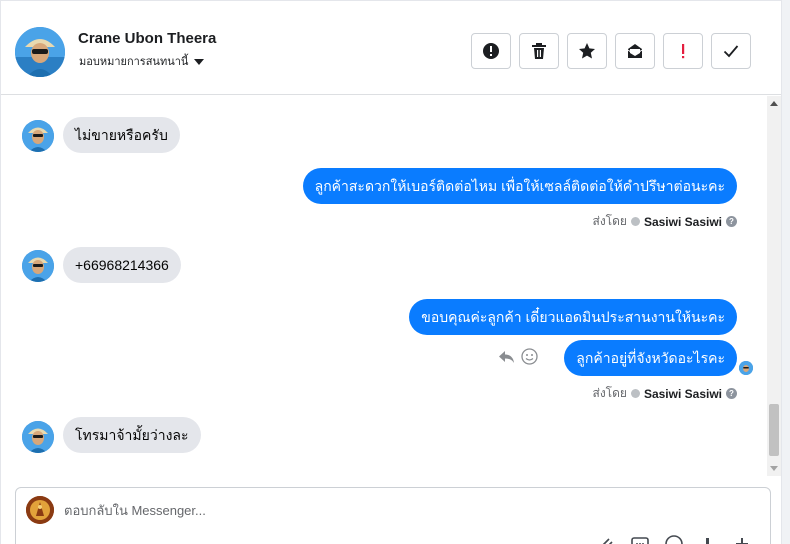 This screenshot has width=790, height=544. I want to click on follow-up-button, so click(683, 51).